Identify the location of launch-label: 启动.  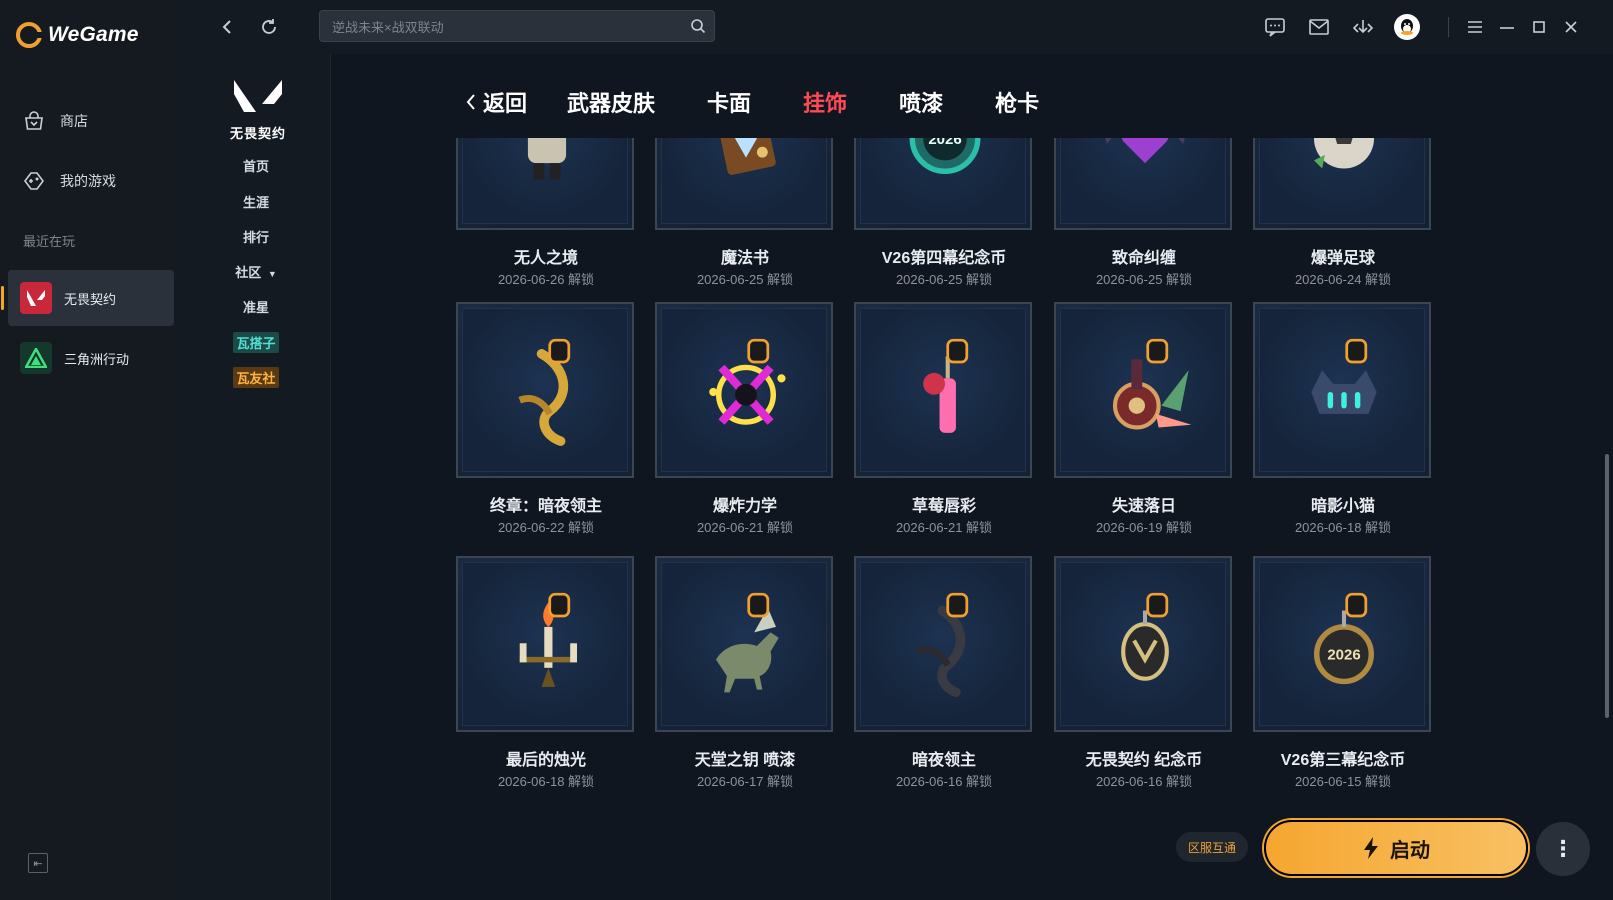
(1410, 850).